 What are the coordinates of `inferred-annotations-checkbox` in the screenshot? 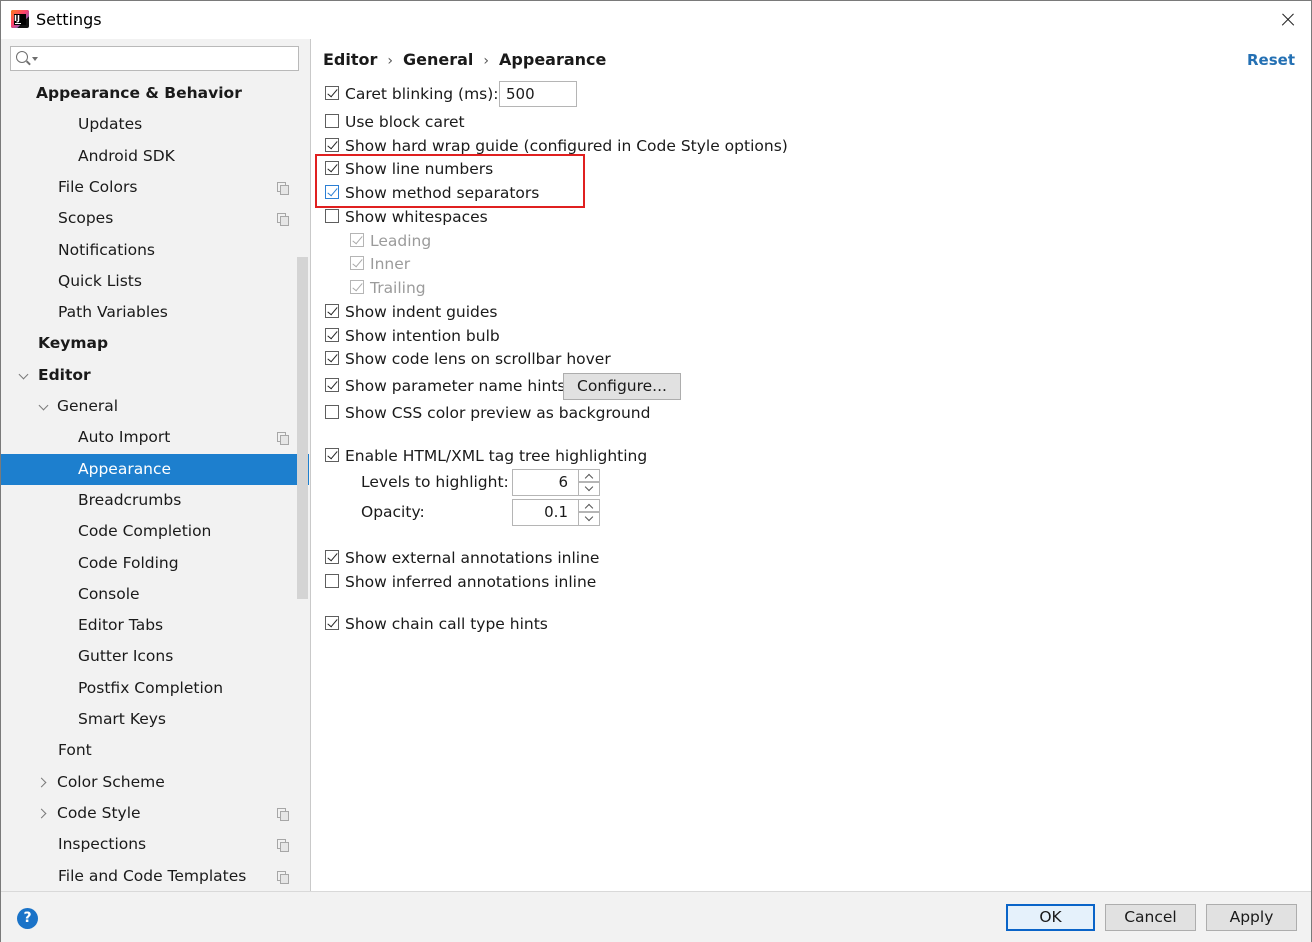 It's located at (332, 580).